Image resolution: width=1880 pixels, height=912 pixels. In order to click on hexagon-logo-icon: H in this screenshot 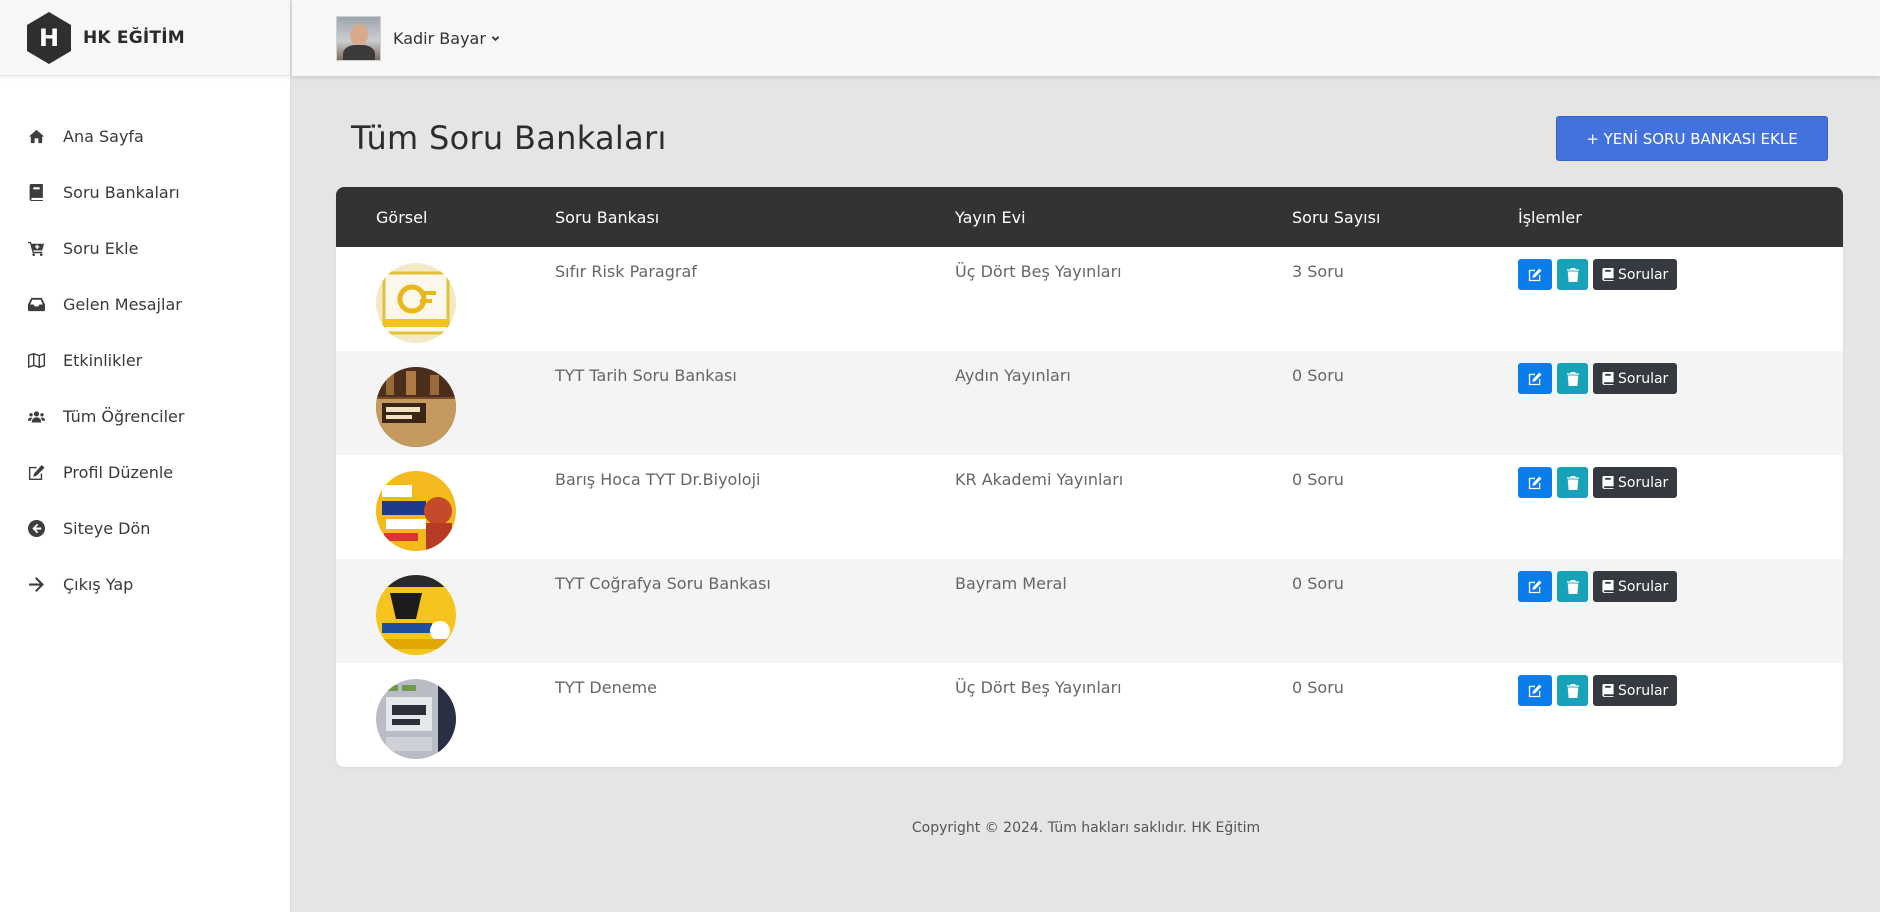, I will do `click(49, 37)`.